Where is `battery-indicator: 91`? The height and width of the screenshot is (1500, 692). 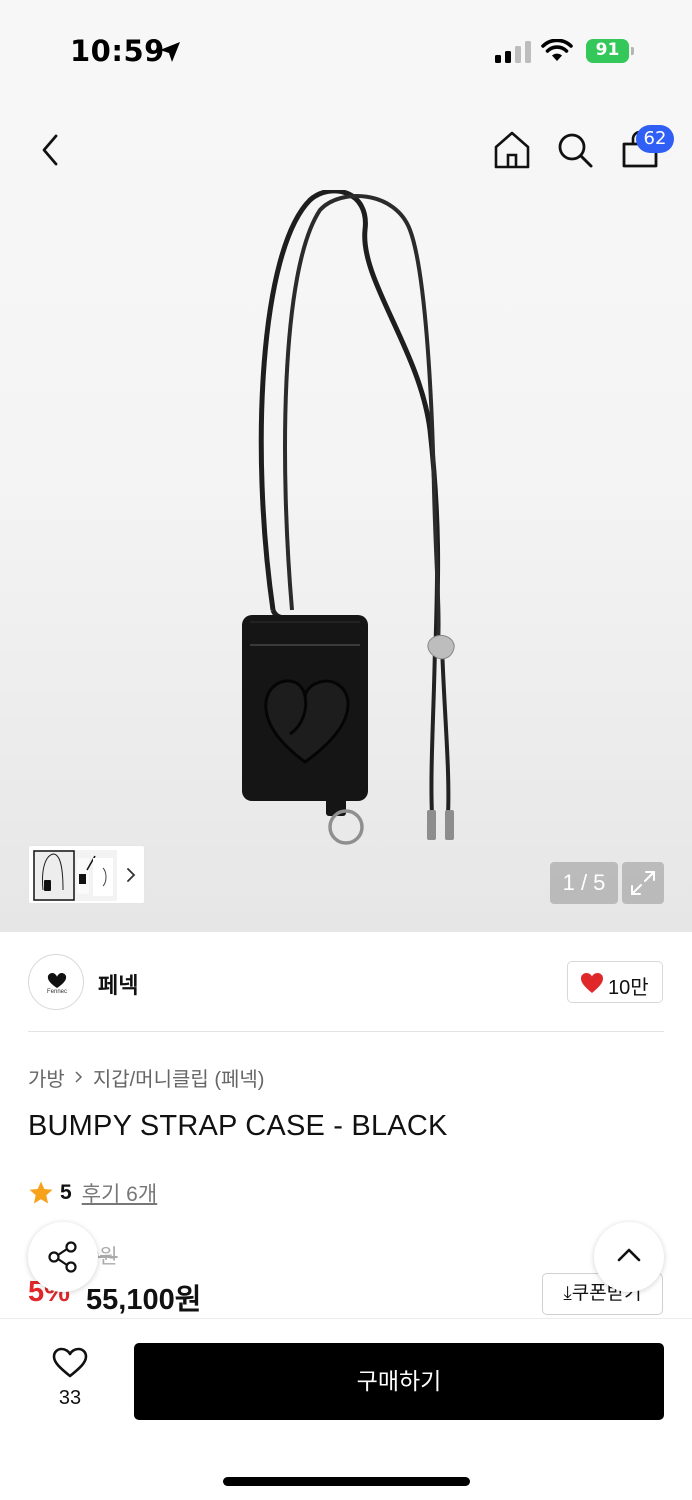 battery-indicator: 91 is located at coordinates (610, 51).